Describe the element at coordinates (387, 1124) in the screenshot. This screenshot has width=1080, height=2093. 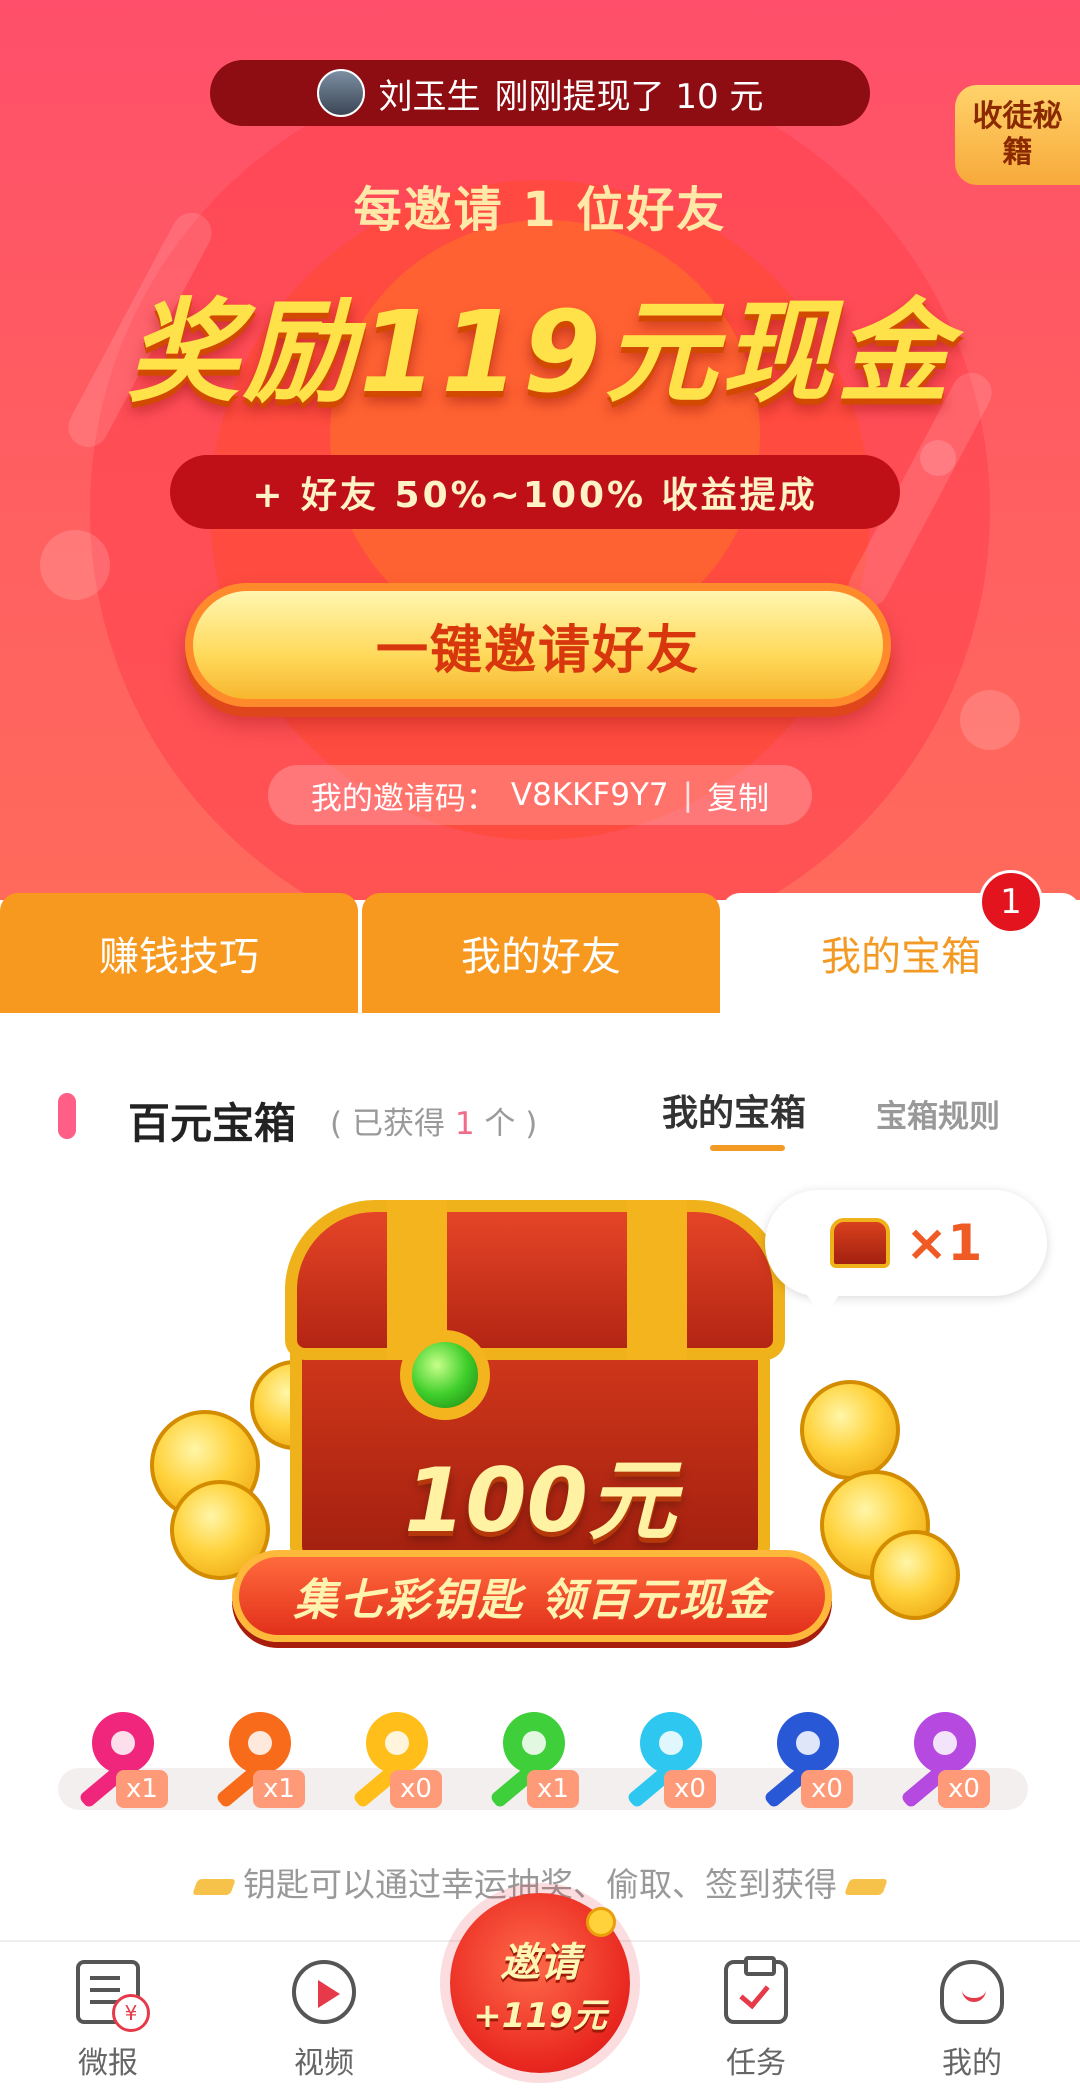
I see `count-prefix: ( 已获得` at that location.